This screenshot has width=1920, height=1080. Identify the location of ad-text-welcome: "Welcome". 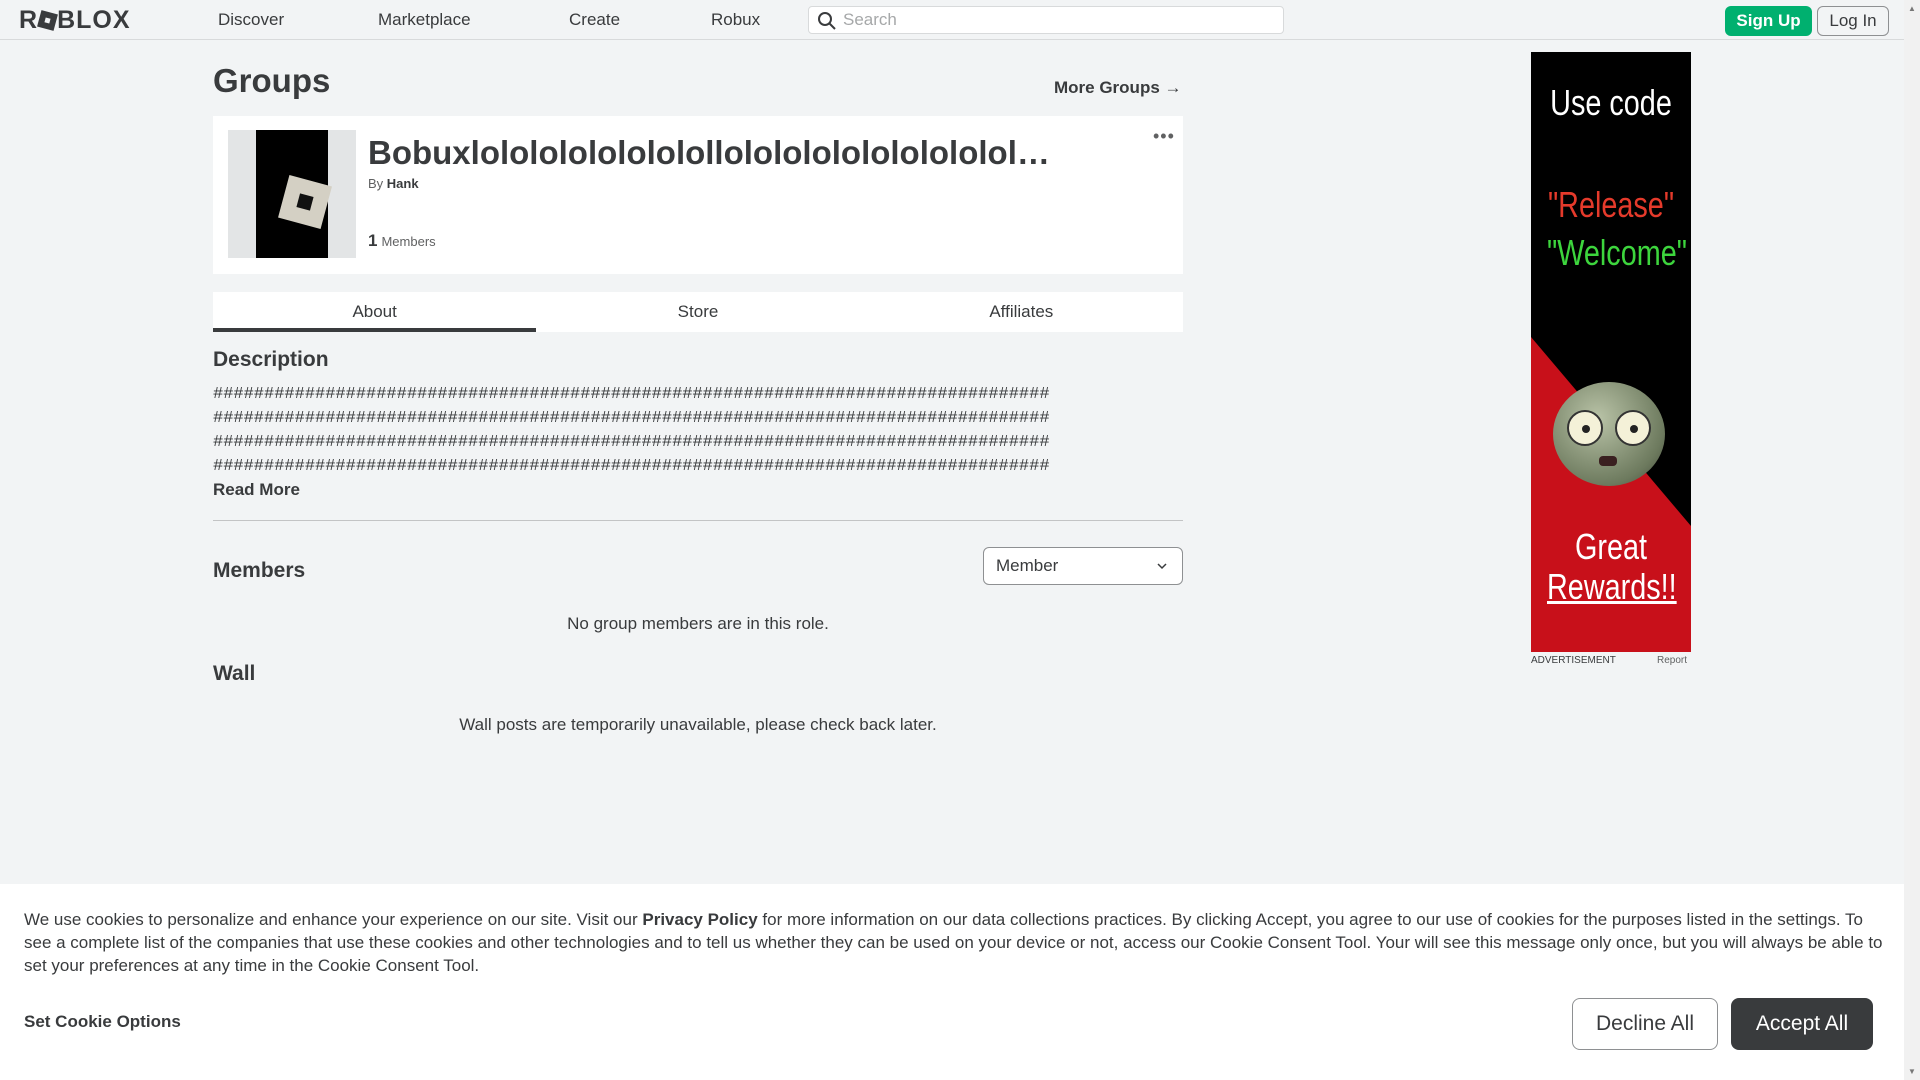
(1617, 252).